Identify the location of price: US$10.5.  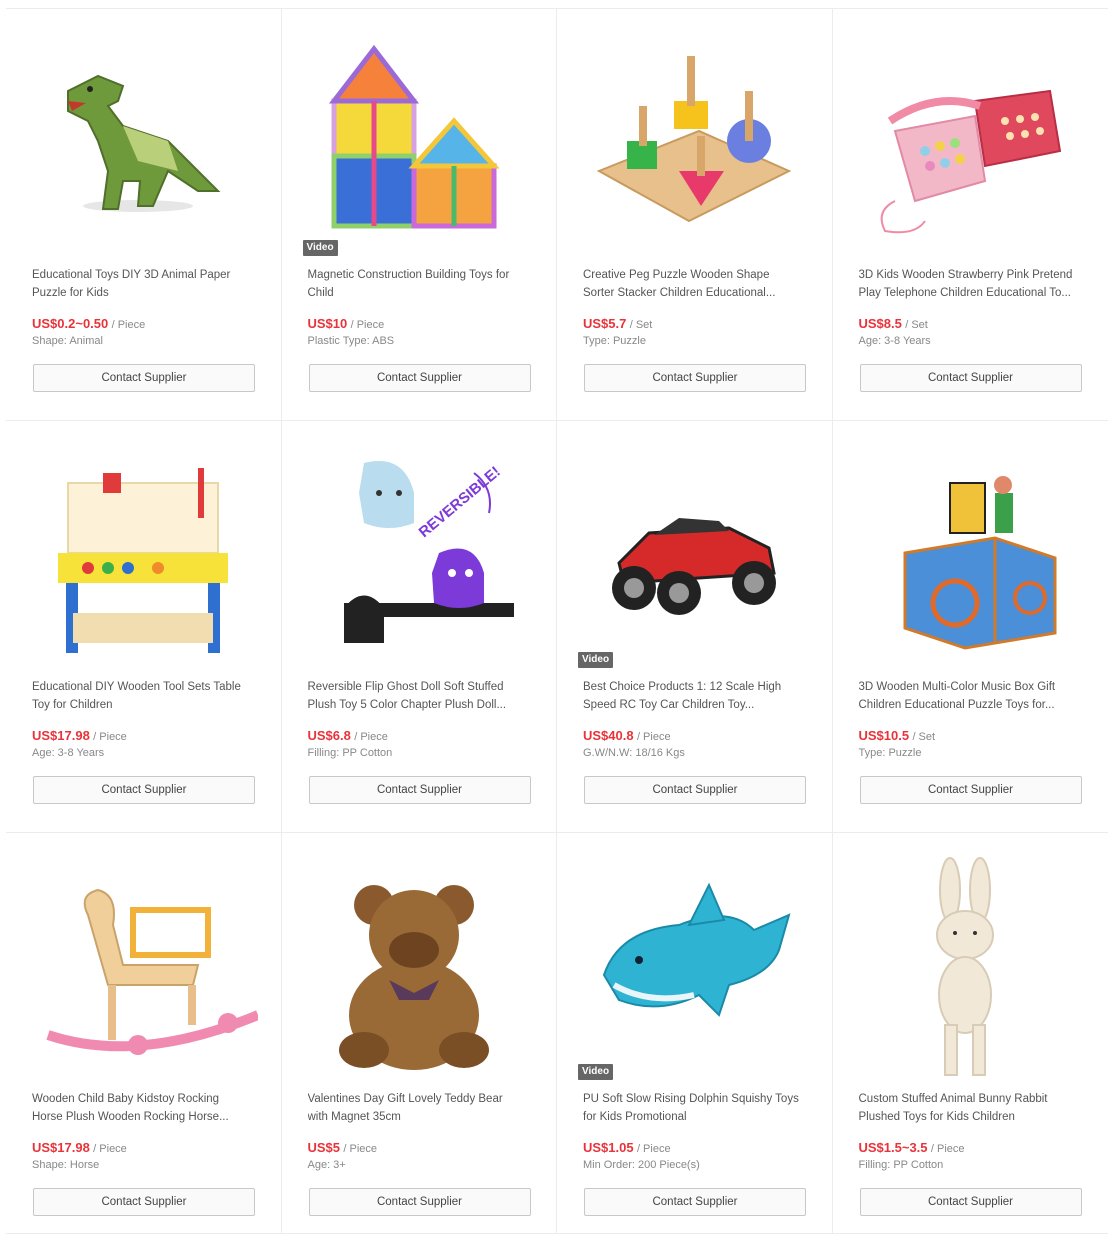
(884, 735).